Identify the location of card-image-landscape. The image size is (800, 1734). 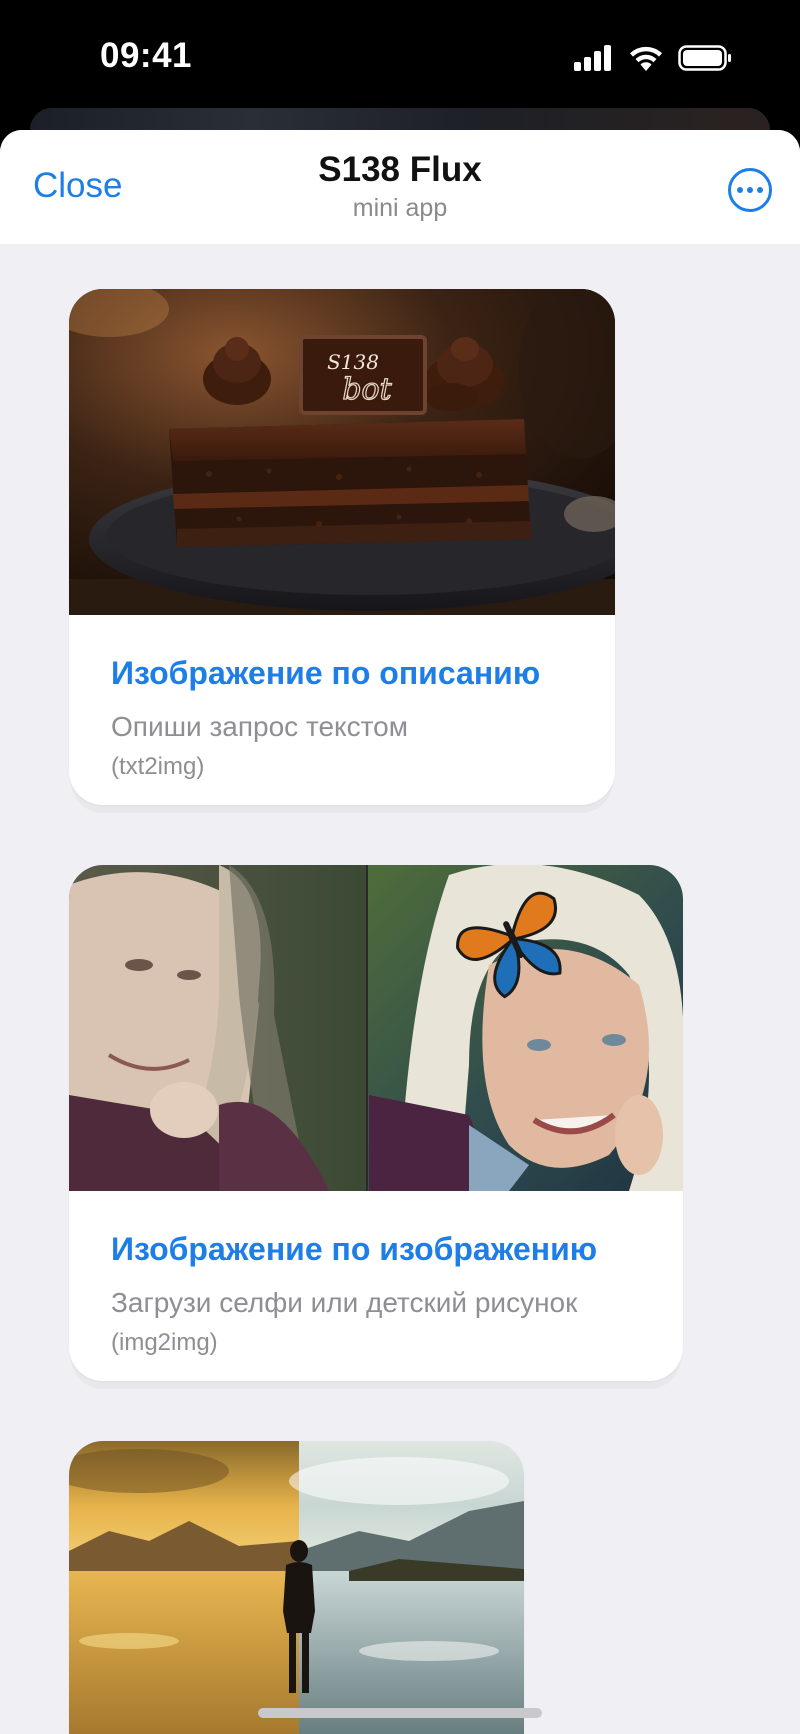
(296, 1587).